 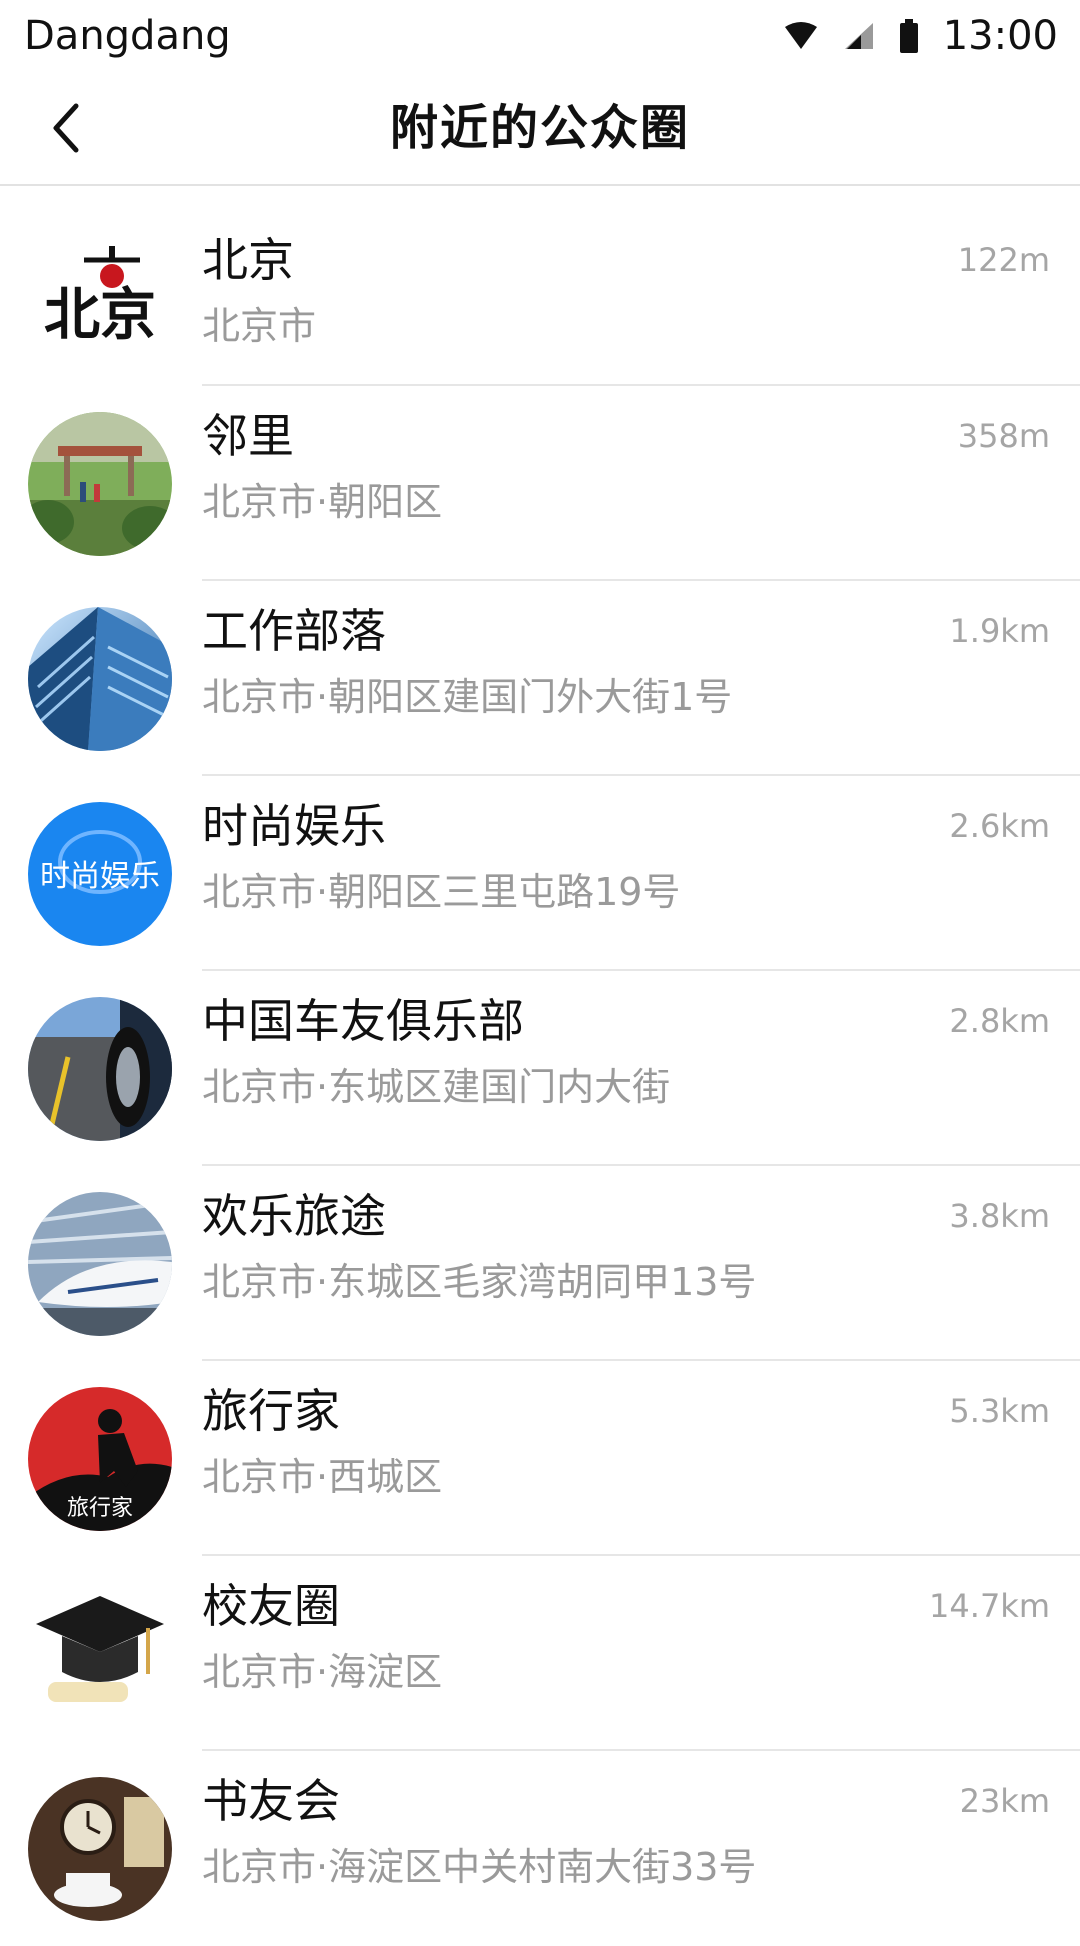 I want to click on list-item: 工作部落 北京市·朝阳区建国门外大街1号 1.9km, so click(x=540, y=678).